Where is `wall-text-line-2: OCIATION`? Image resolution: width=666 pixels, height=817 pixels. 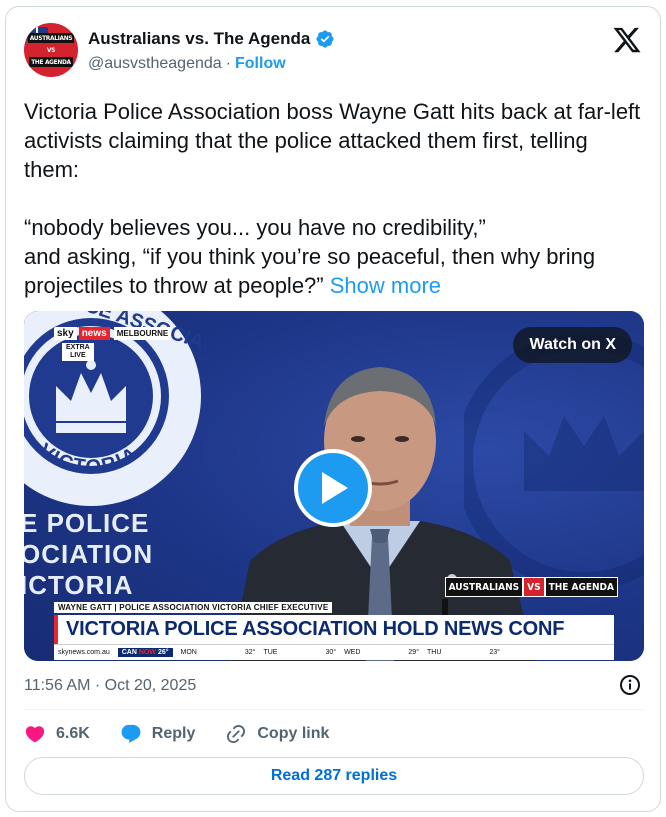 wall-text-line-2: OCIATION is located at coordinates (89, 554).